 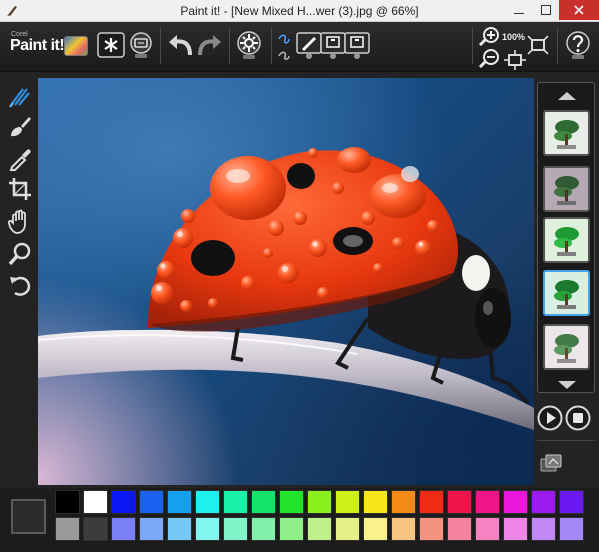 I want to click on asterisk-icon, so click(x=111, y=45).